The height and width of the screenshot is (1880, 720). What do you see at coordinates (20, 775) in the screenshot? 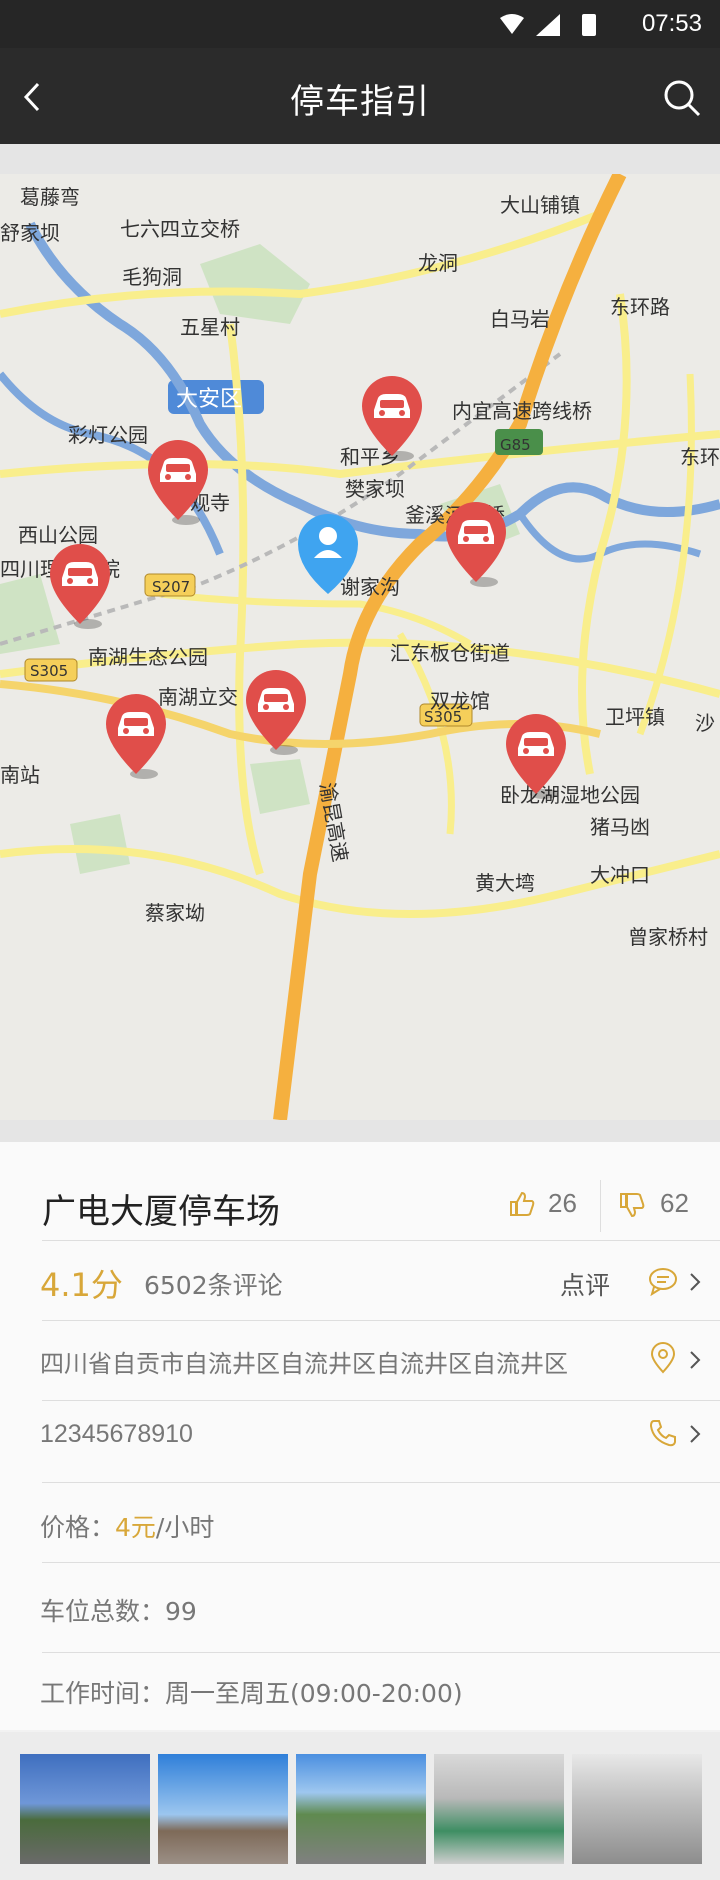
I see `map-label: 南站` at bounding box center [20, 775].